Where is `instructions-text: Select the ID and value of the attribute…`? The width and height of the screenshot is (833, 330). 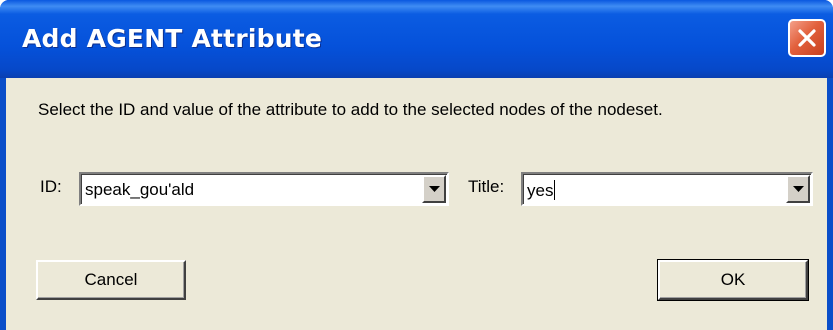
instructions-text: Select the ID and value of the attribute… is located at coordinates (350, 109).